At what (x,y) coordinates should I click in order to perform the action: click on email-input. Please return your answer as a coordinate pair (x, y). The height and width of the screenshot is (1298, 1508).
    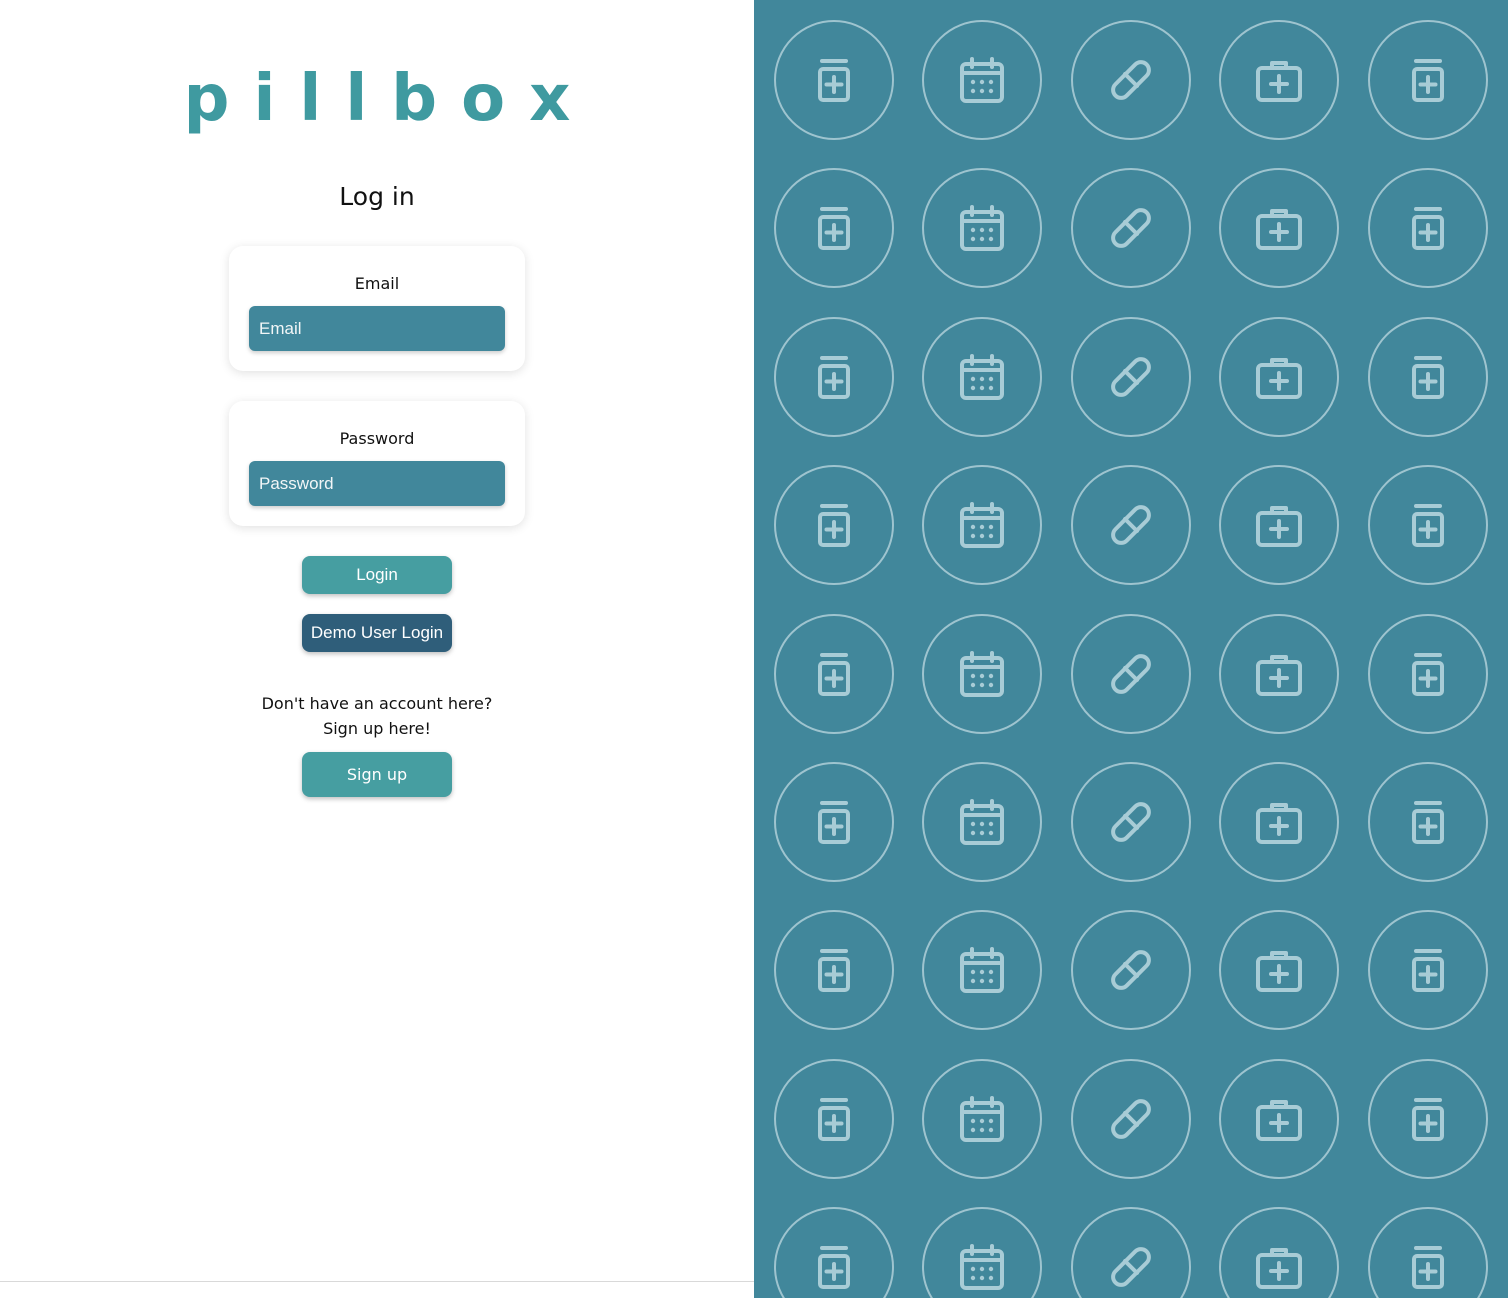
    Looking at the image, I should click on (377, 328).